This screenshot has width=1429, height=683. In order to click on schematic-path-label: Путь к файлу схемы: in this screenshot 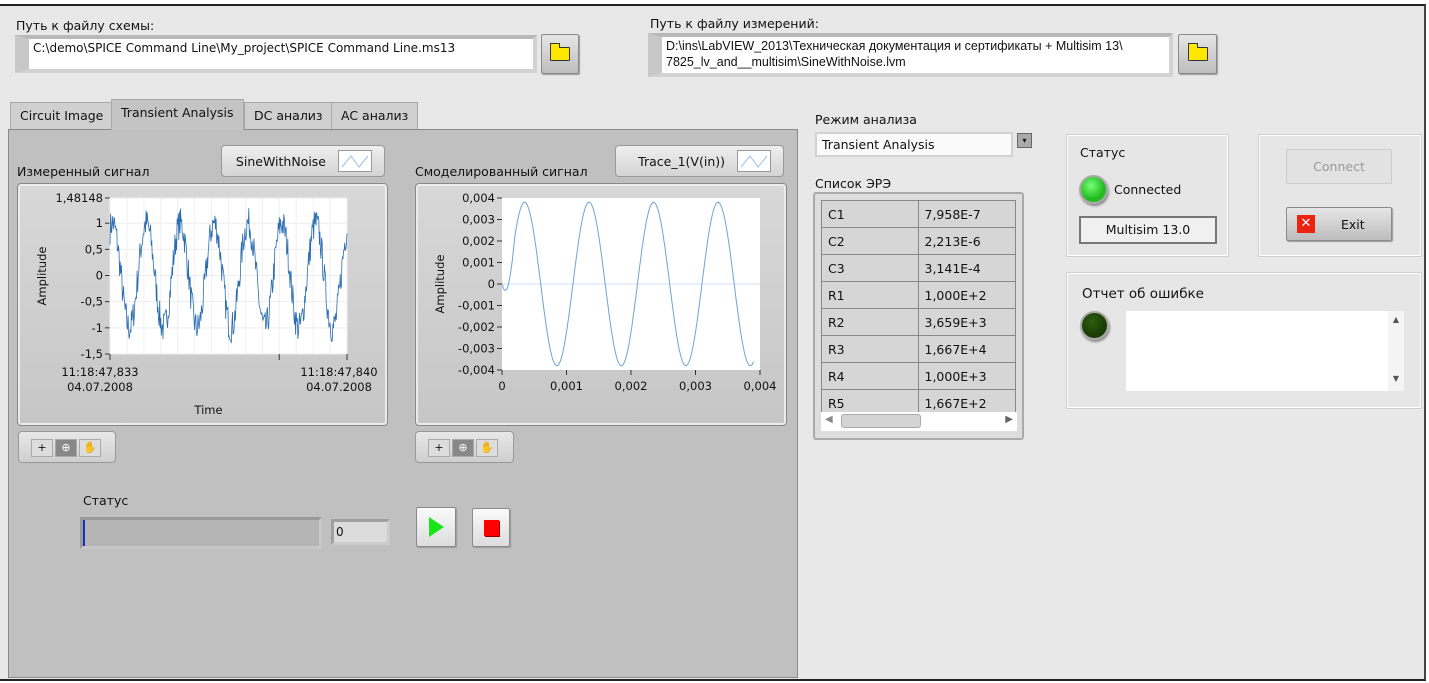, I will do `click(85, 25)`.